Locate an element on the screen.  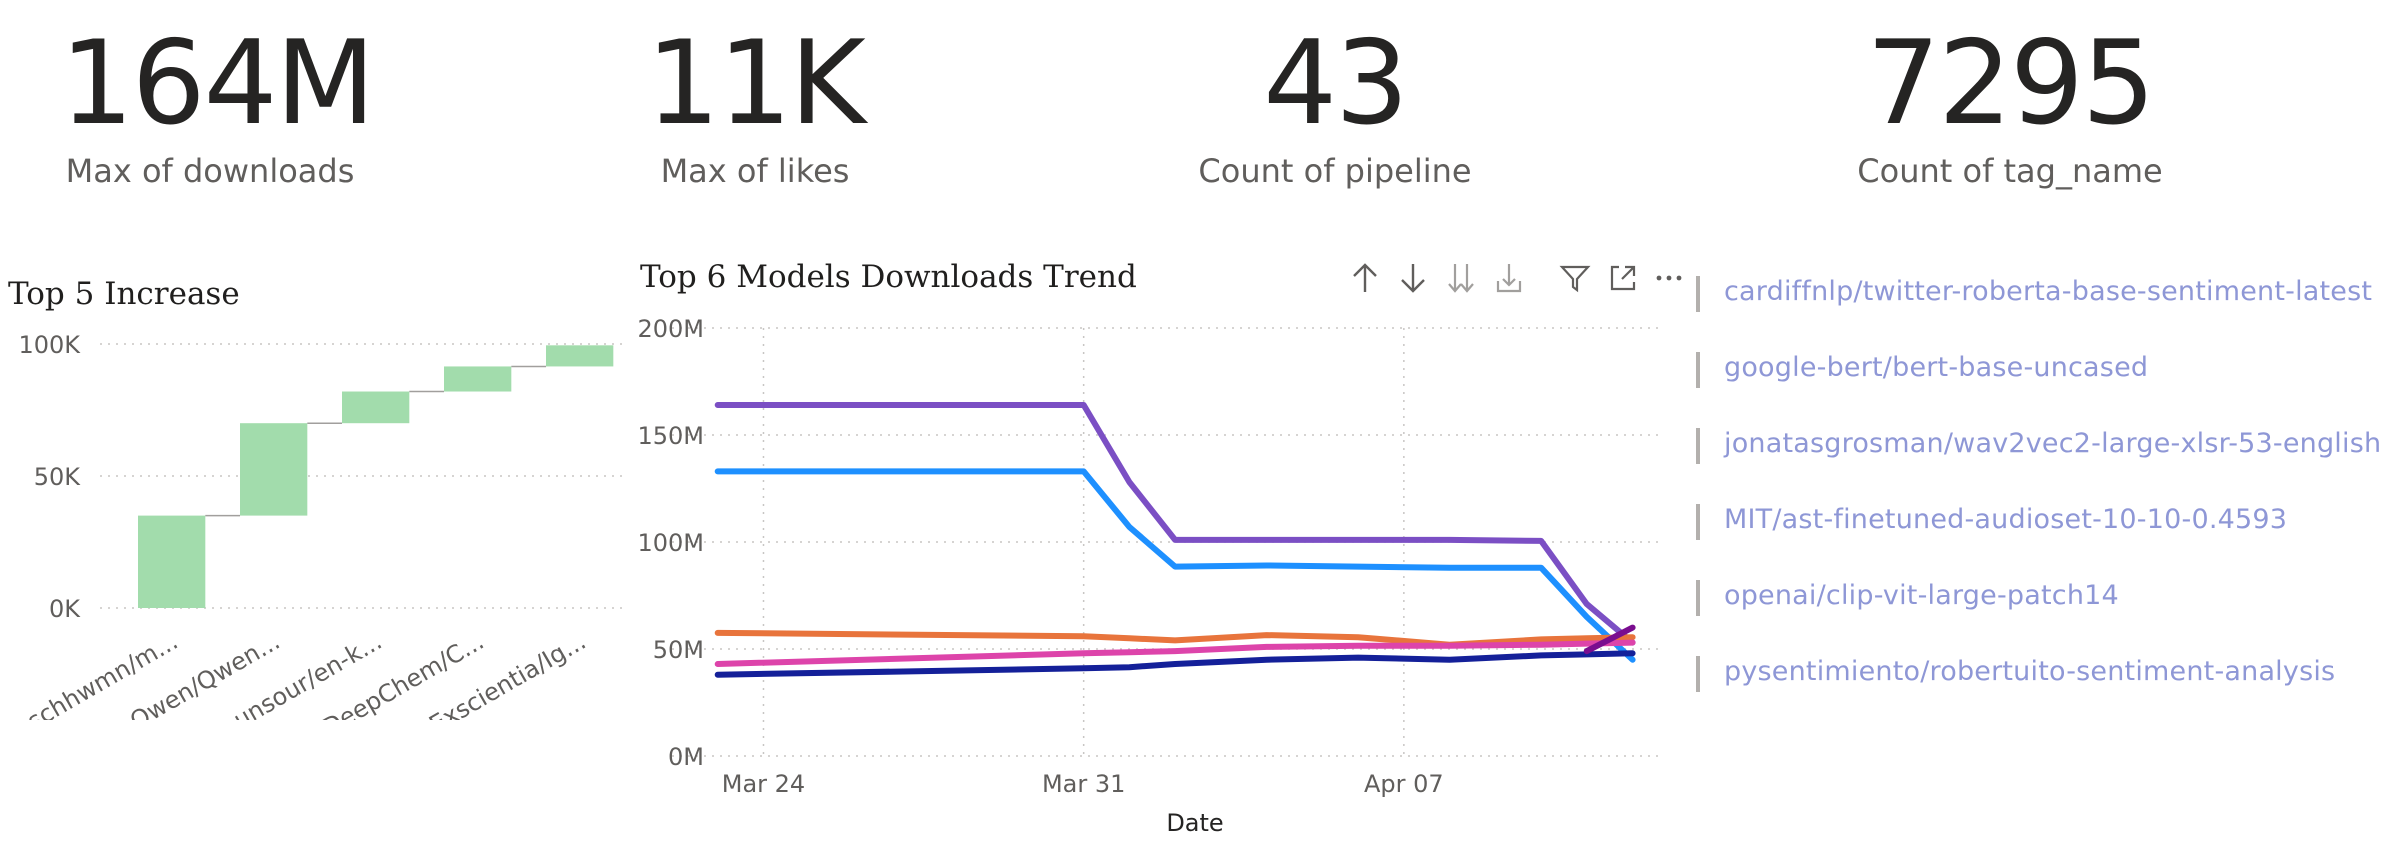
y-tick-label: 100K is located at coordinates (49, 345).